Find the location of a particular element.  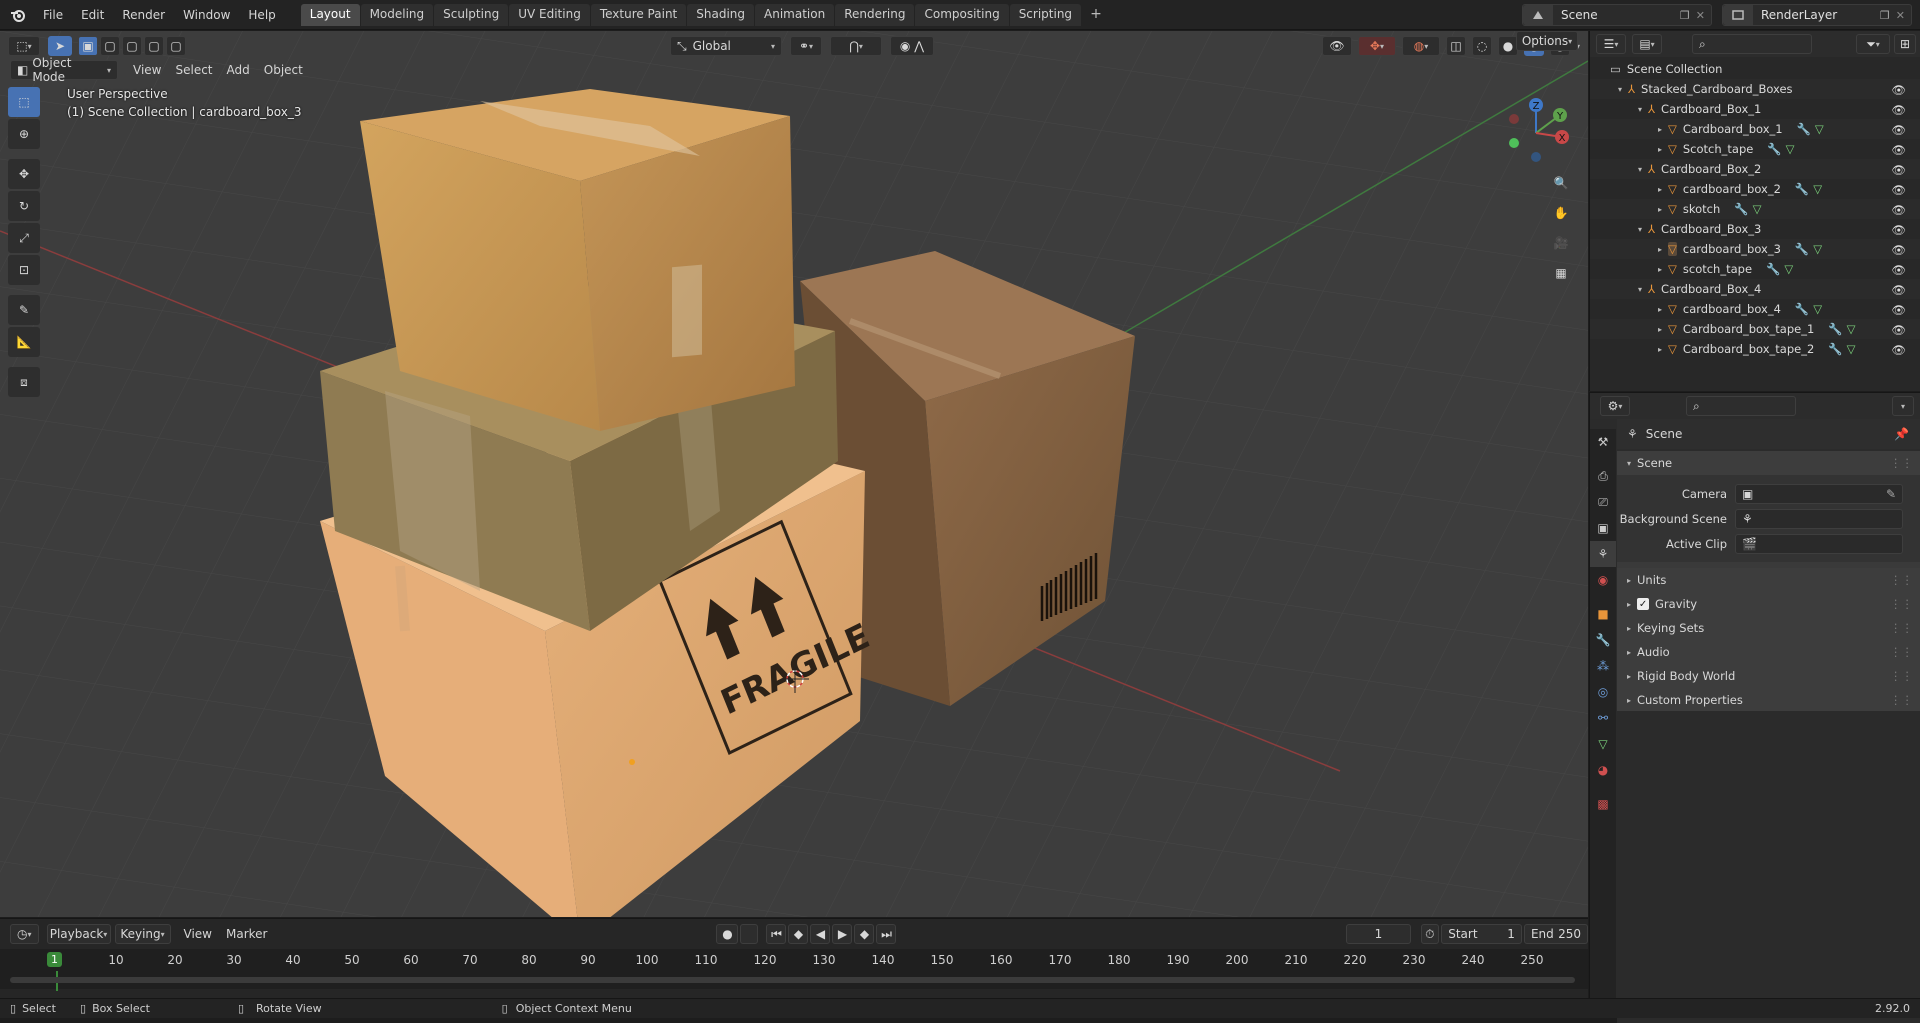

proportional-edit-button: ◉ ⋀ is located at coordinates (912, 46).